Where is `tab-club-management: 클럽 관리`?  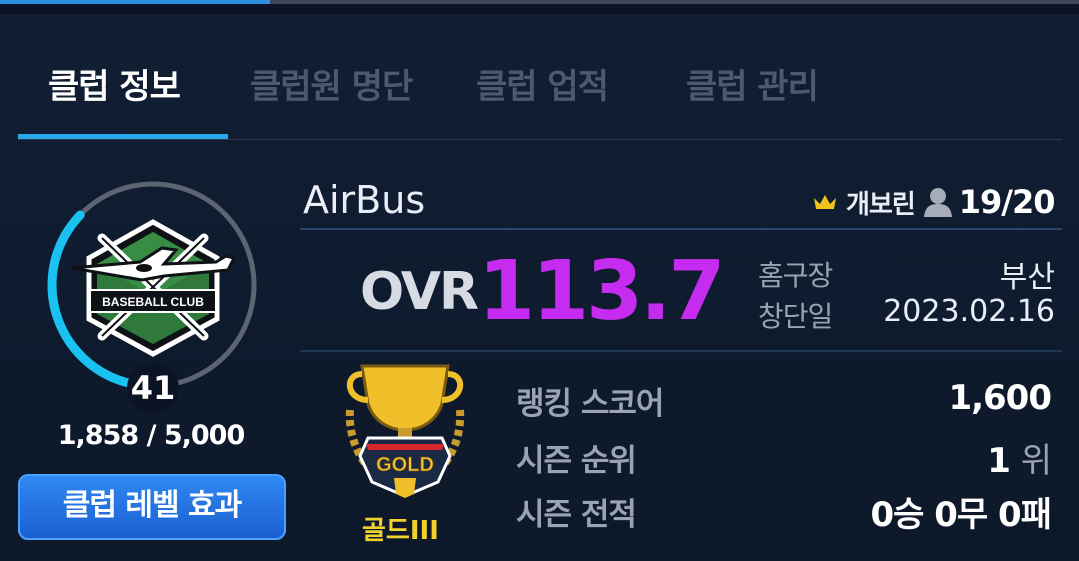
tab-club-management: 클럽 관리 is located at coordinates (752, 96).